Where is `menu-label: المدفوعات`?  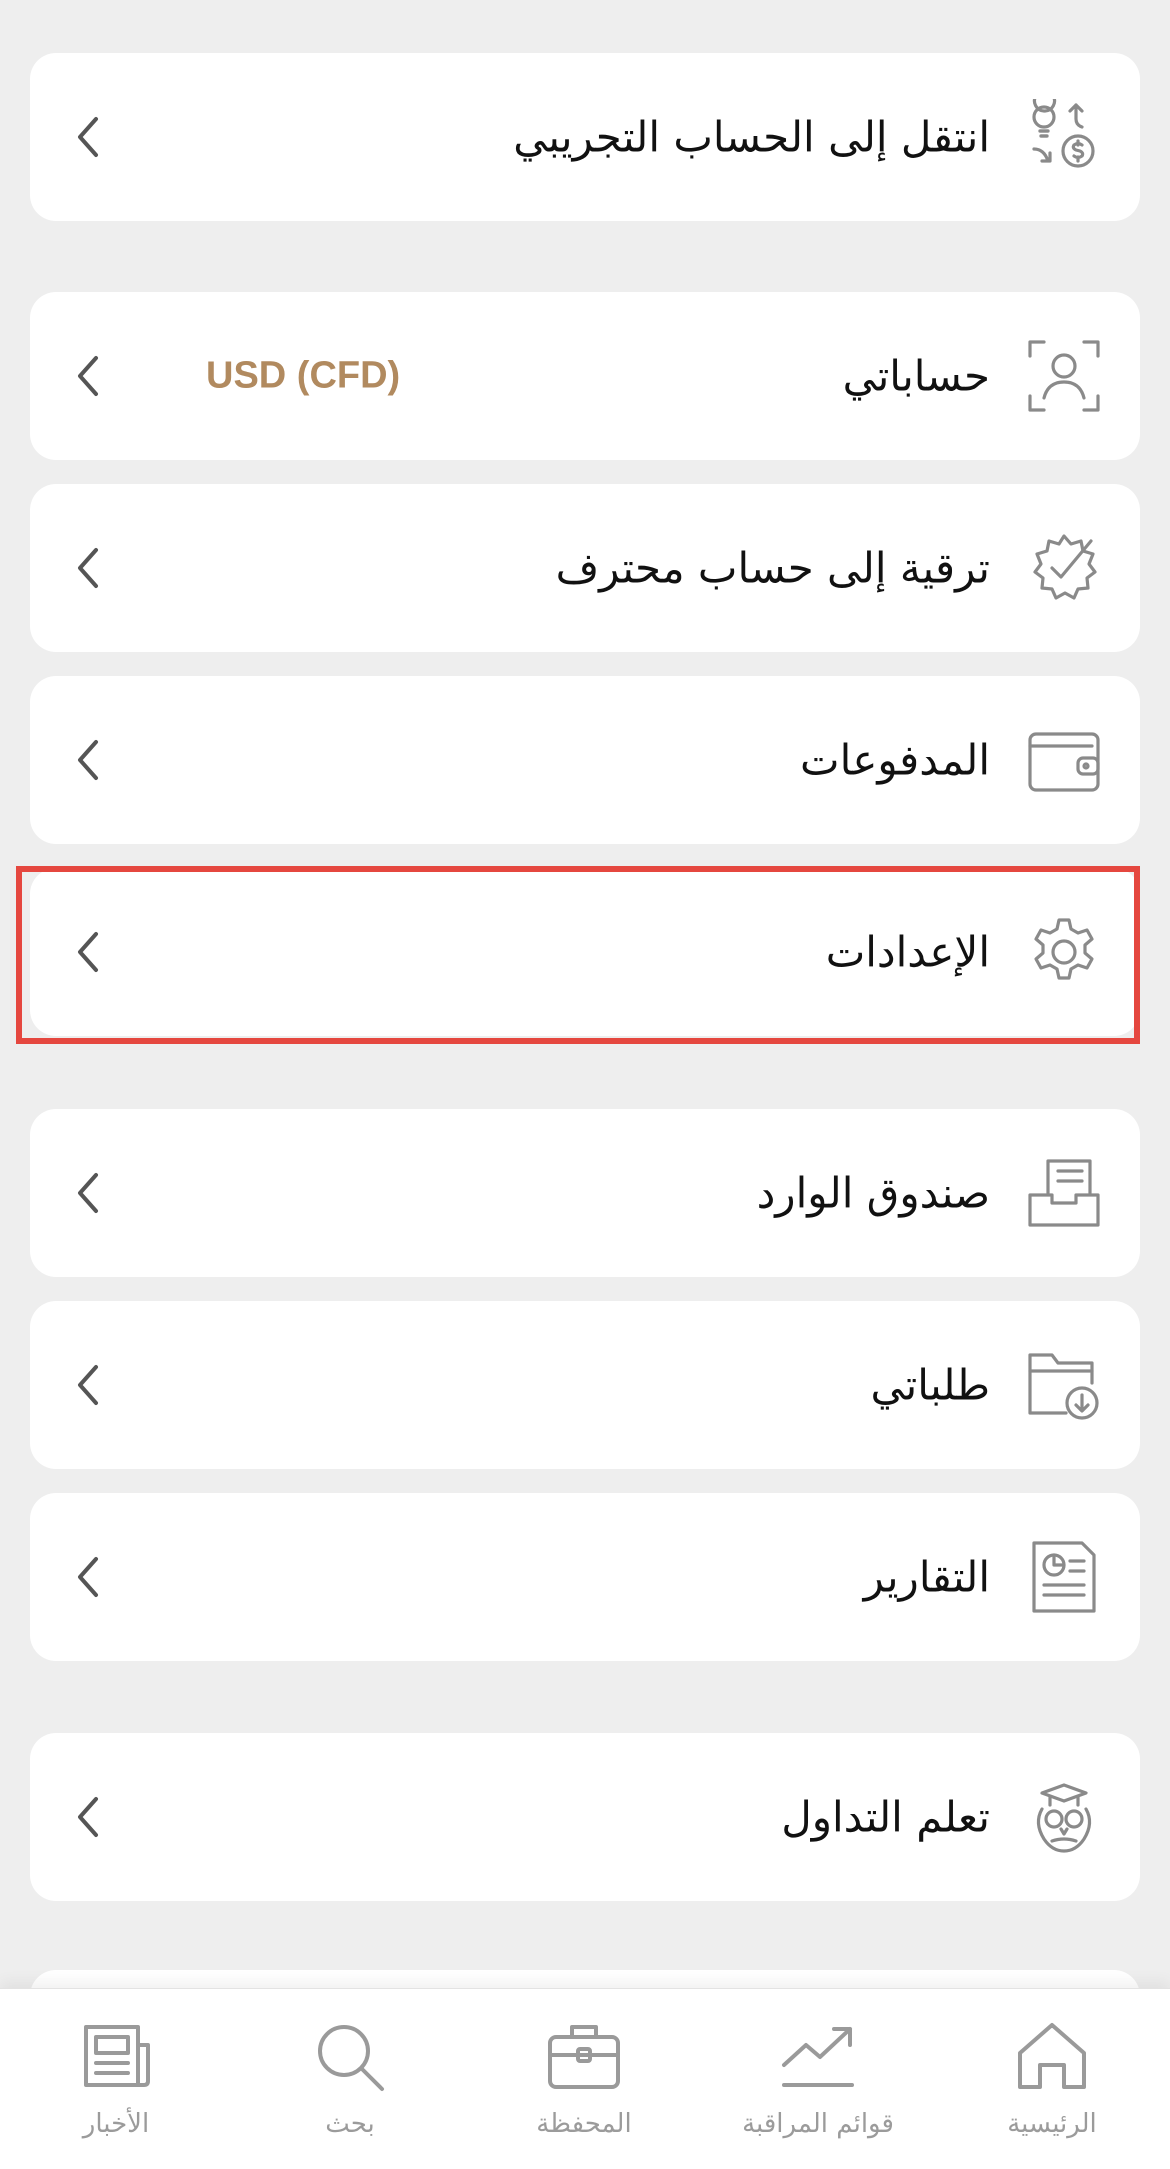 menu-label: المدفوعات is located at coordinates (895, 760).